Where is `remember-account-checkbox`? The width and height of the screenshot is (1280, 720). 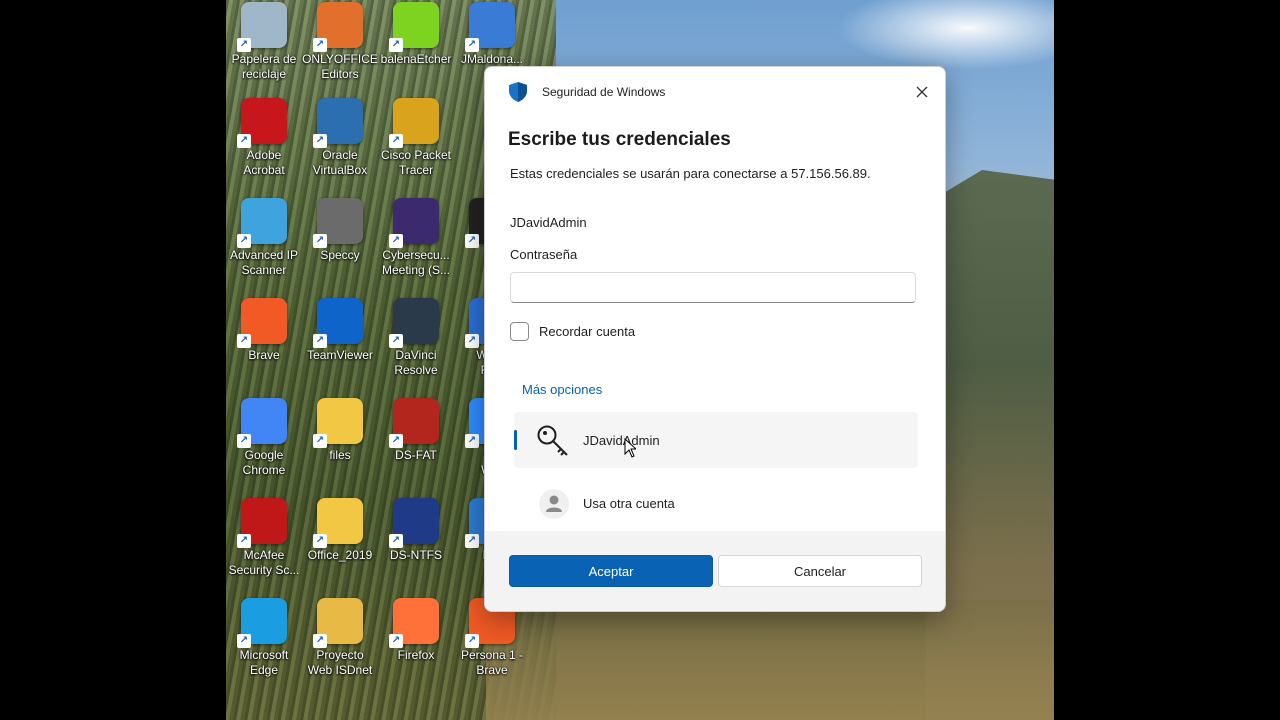
remember-account-checkbox is located at coordinates (519, 331).